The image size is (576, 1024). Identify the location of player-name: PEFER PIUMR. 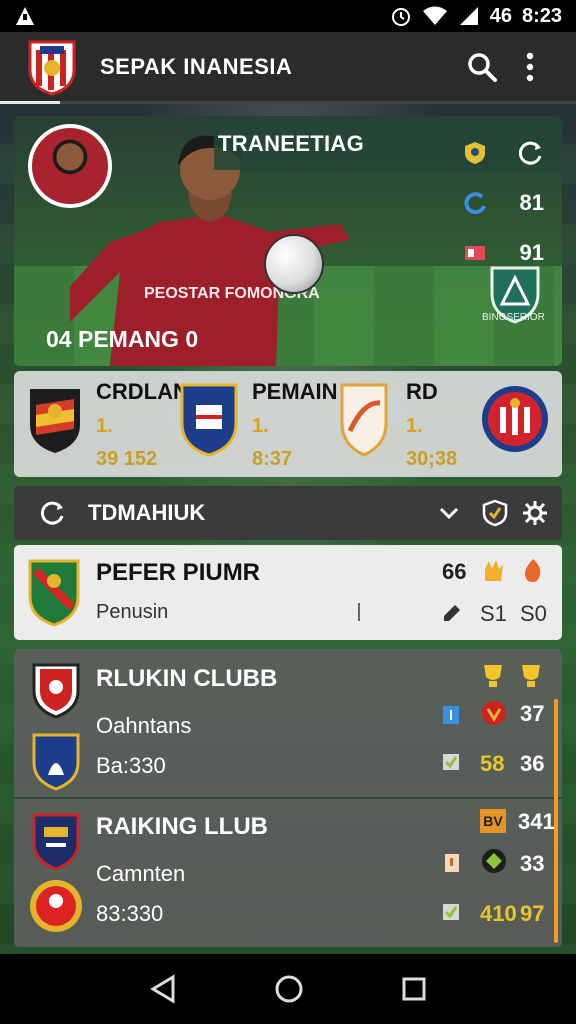
(178, 572).